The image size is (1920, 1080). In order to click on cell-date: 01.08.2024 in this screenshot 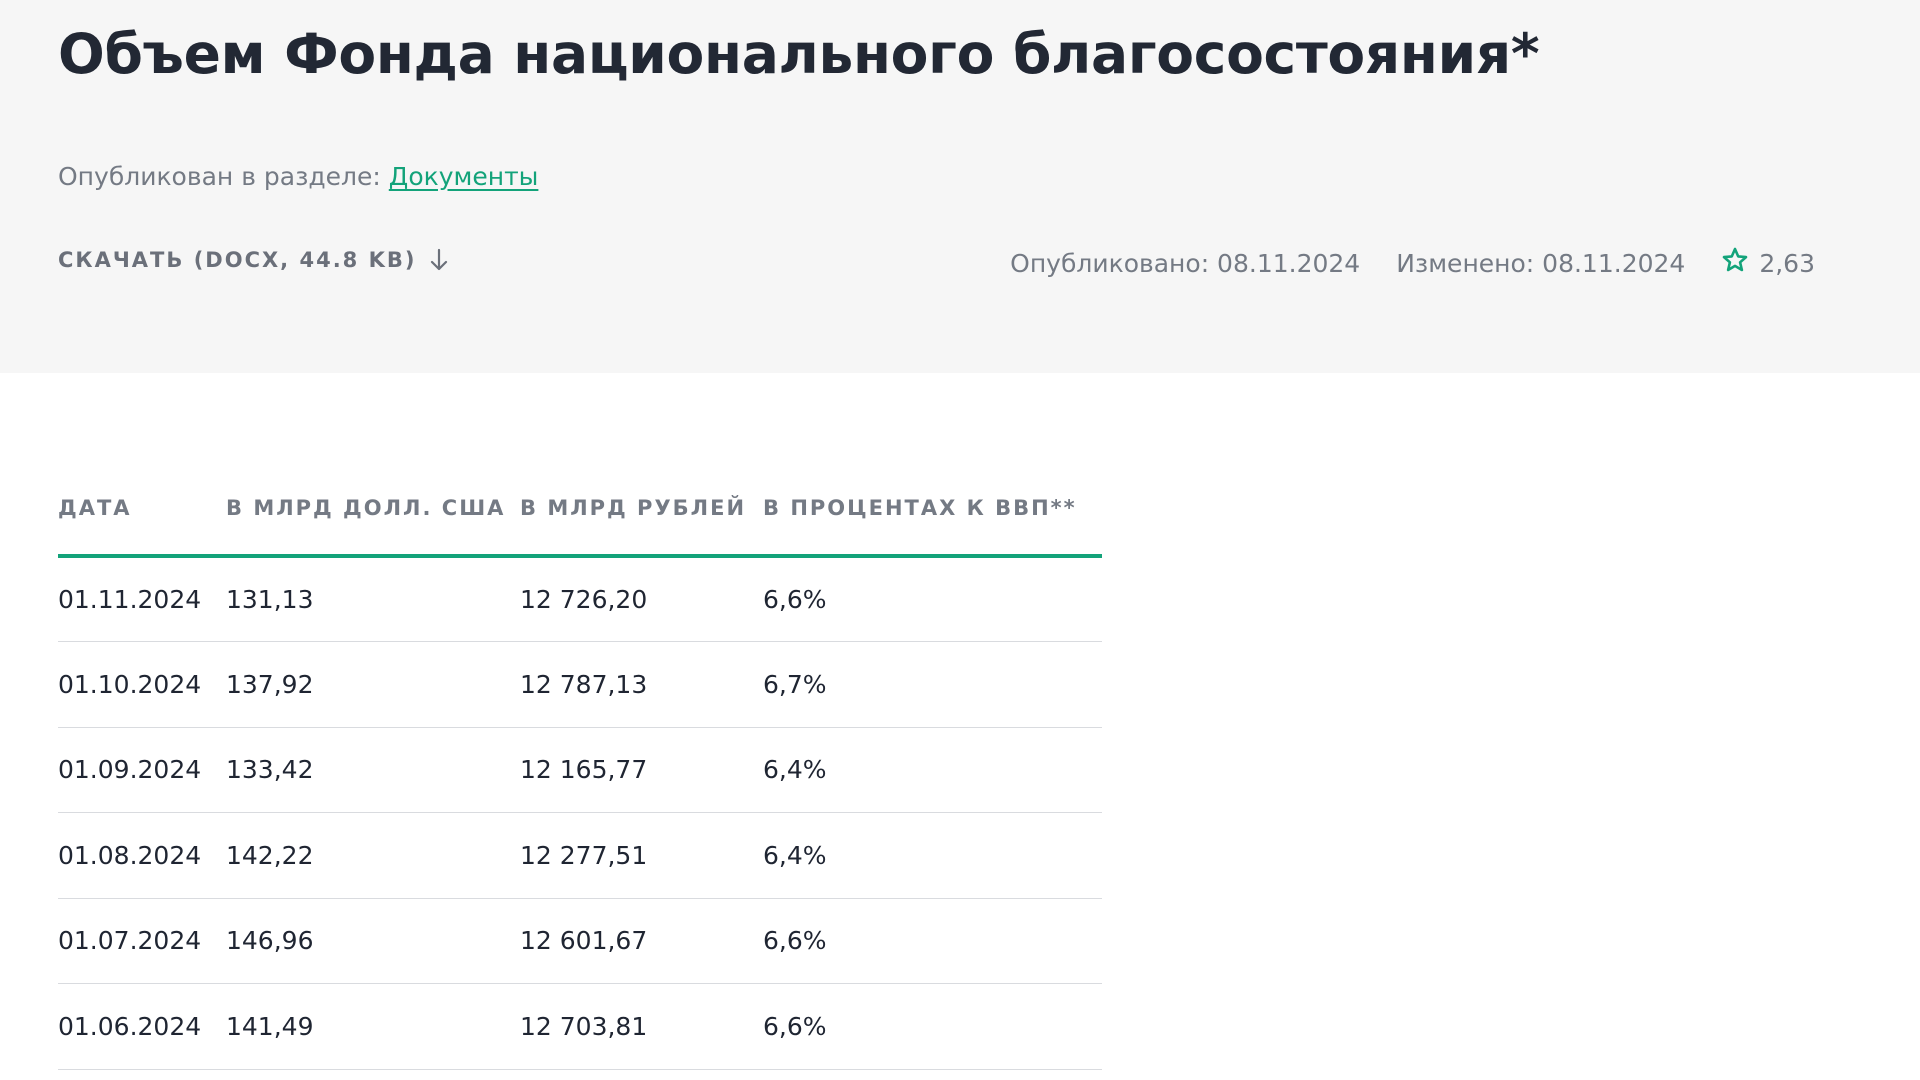, I will do `click(142, 855)`.